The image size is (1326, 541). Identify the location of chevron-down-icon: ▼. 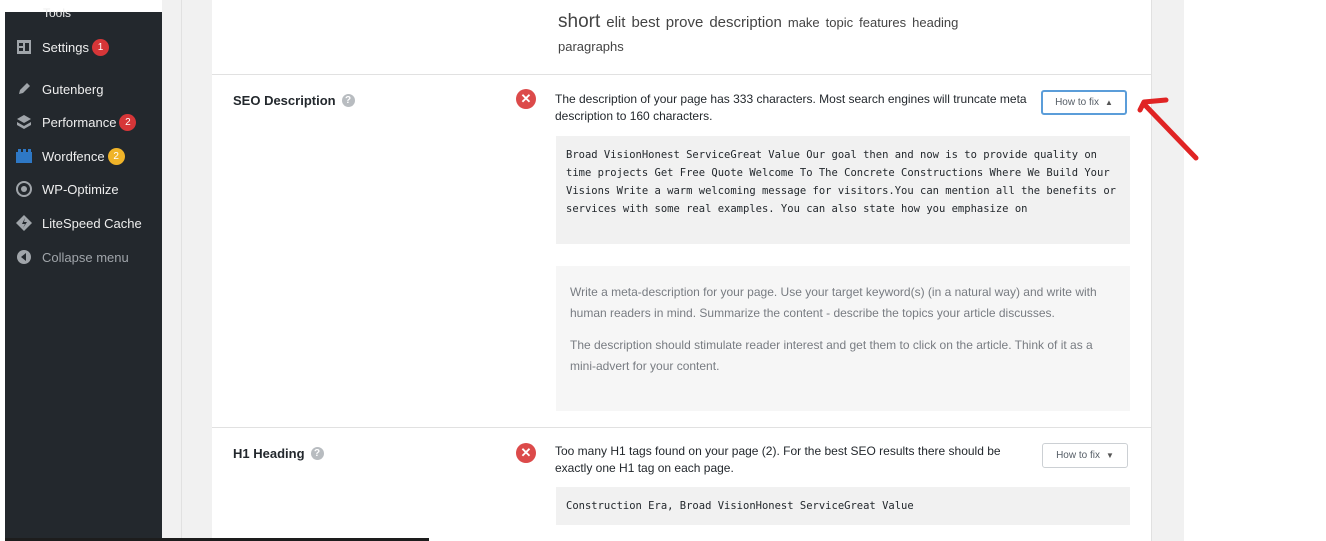
(1109, 455).